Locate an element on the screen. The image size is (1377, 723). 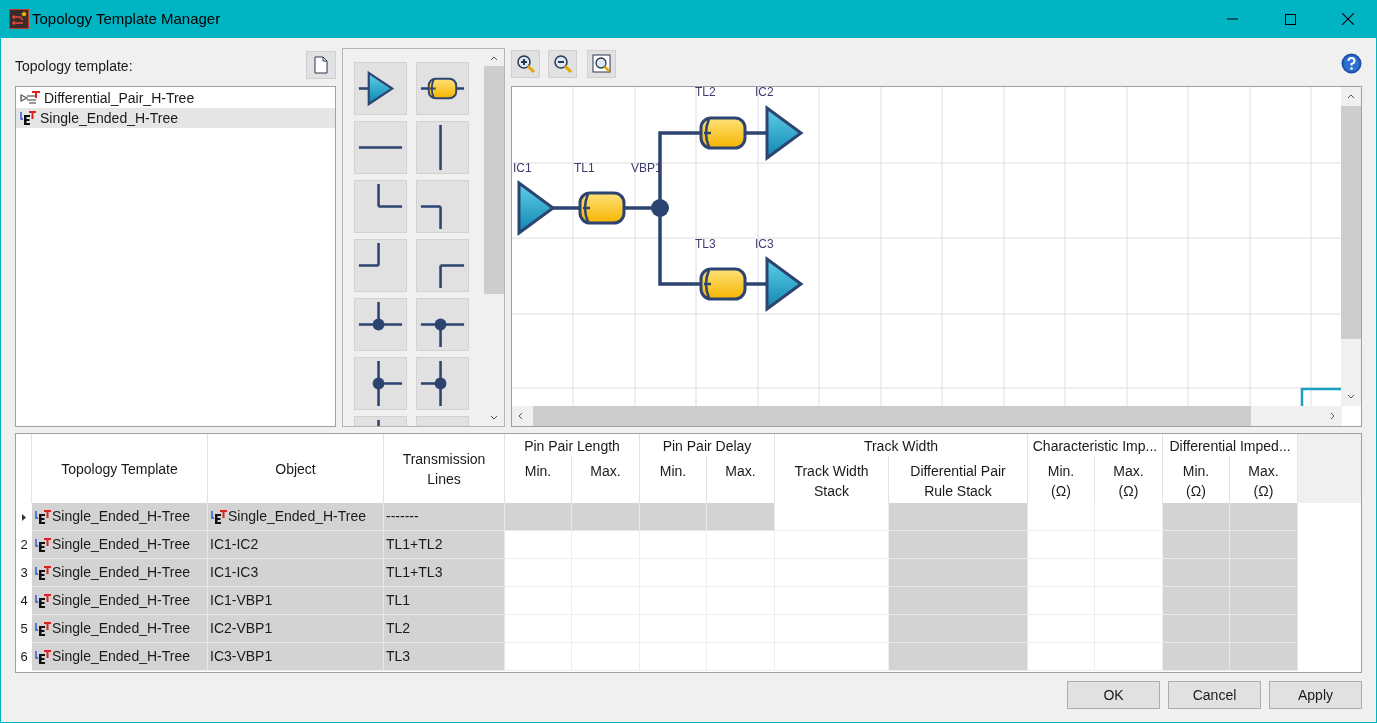
scroll-right-icon is located at coordinates (1332, 416).